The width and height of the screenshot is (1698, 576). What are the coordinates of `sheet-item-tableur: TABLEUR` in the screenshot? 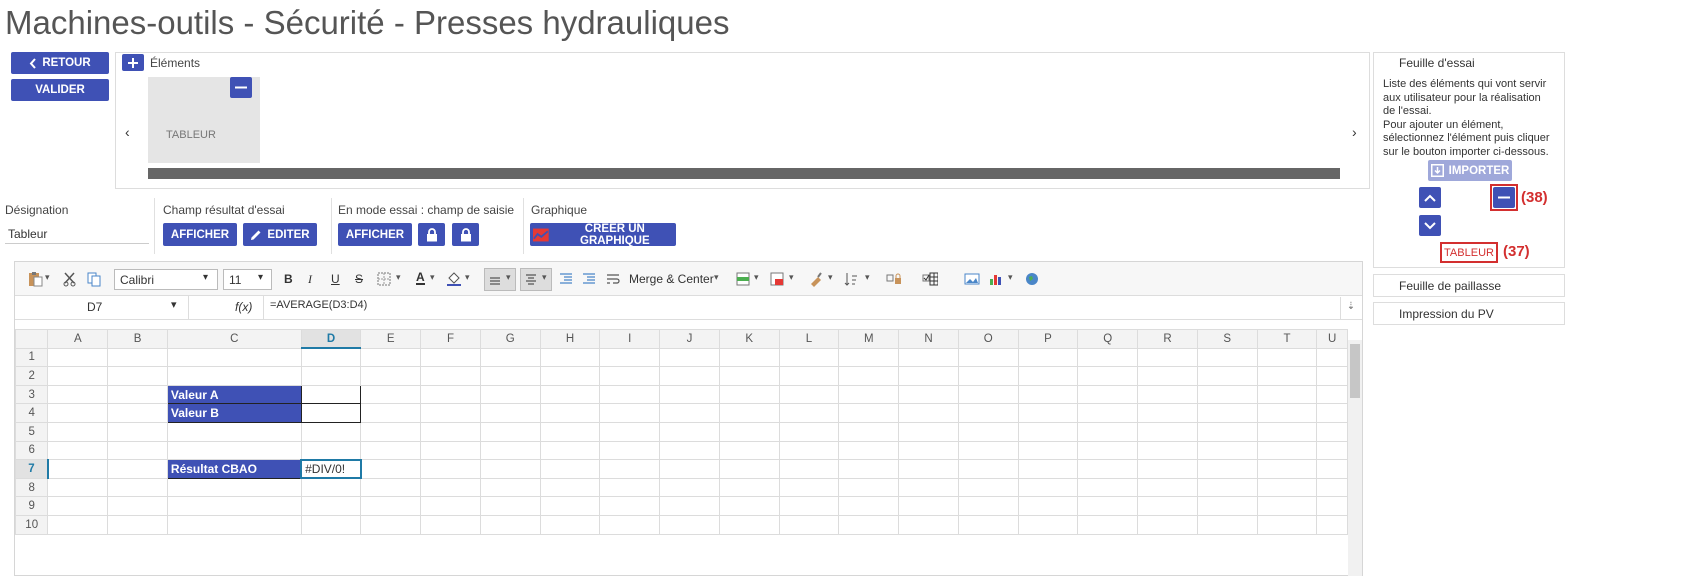 It's located at (1469, 252).